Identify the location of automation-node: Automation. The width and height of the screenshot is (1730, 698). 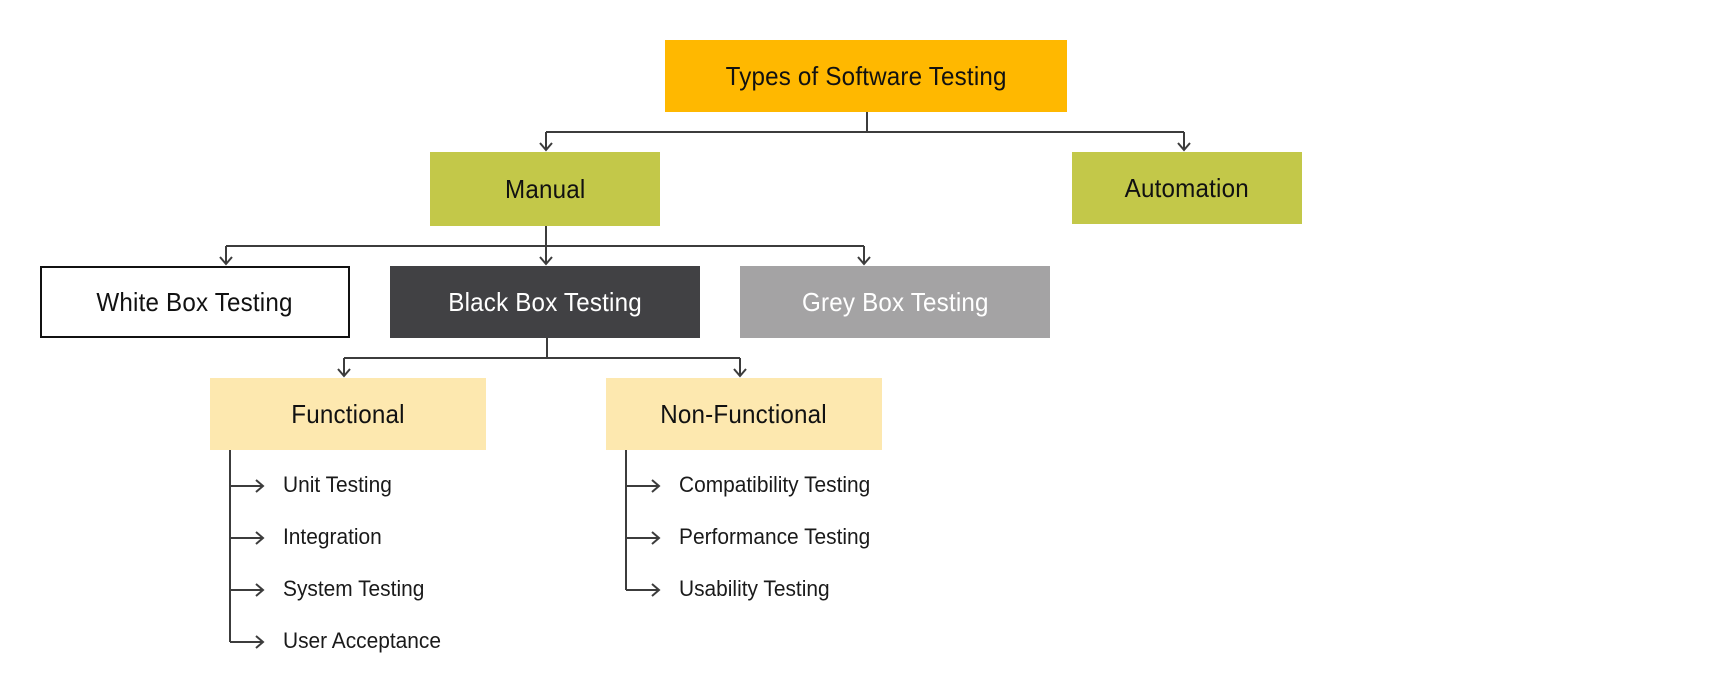
(1187, 188).